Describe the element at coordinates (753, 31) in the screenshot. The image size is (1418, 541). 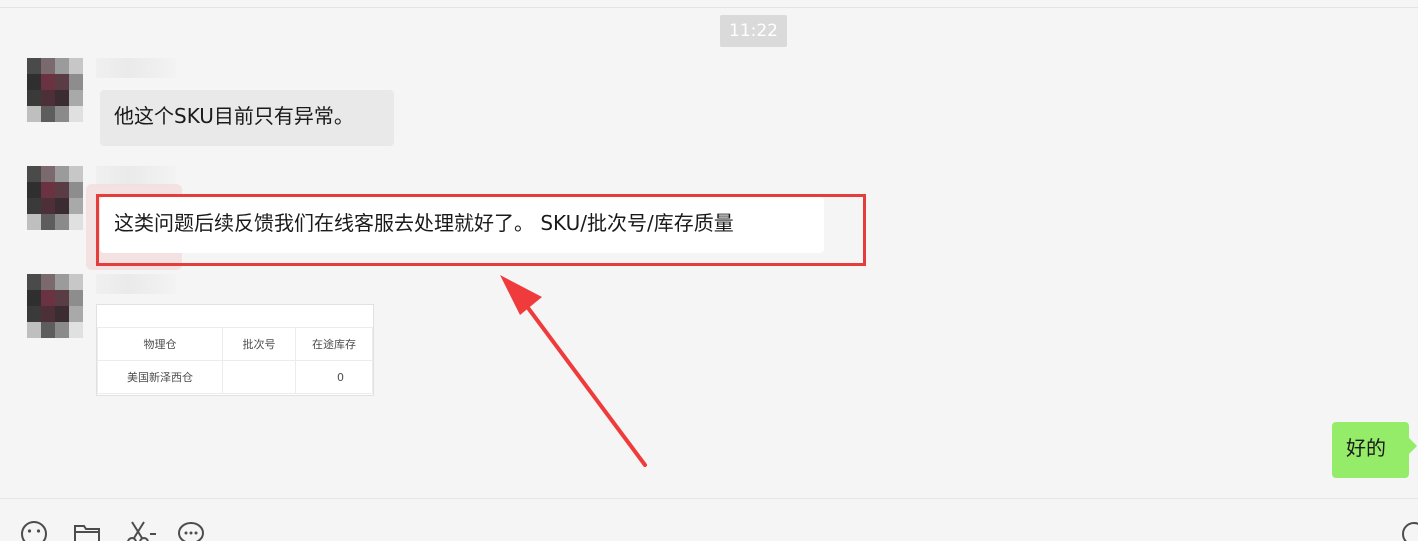
I see `timestamp: 11:22` at that location.